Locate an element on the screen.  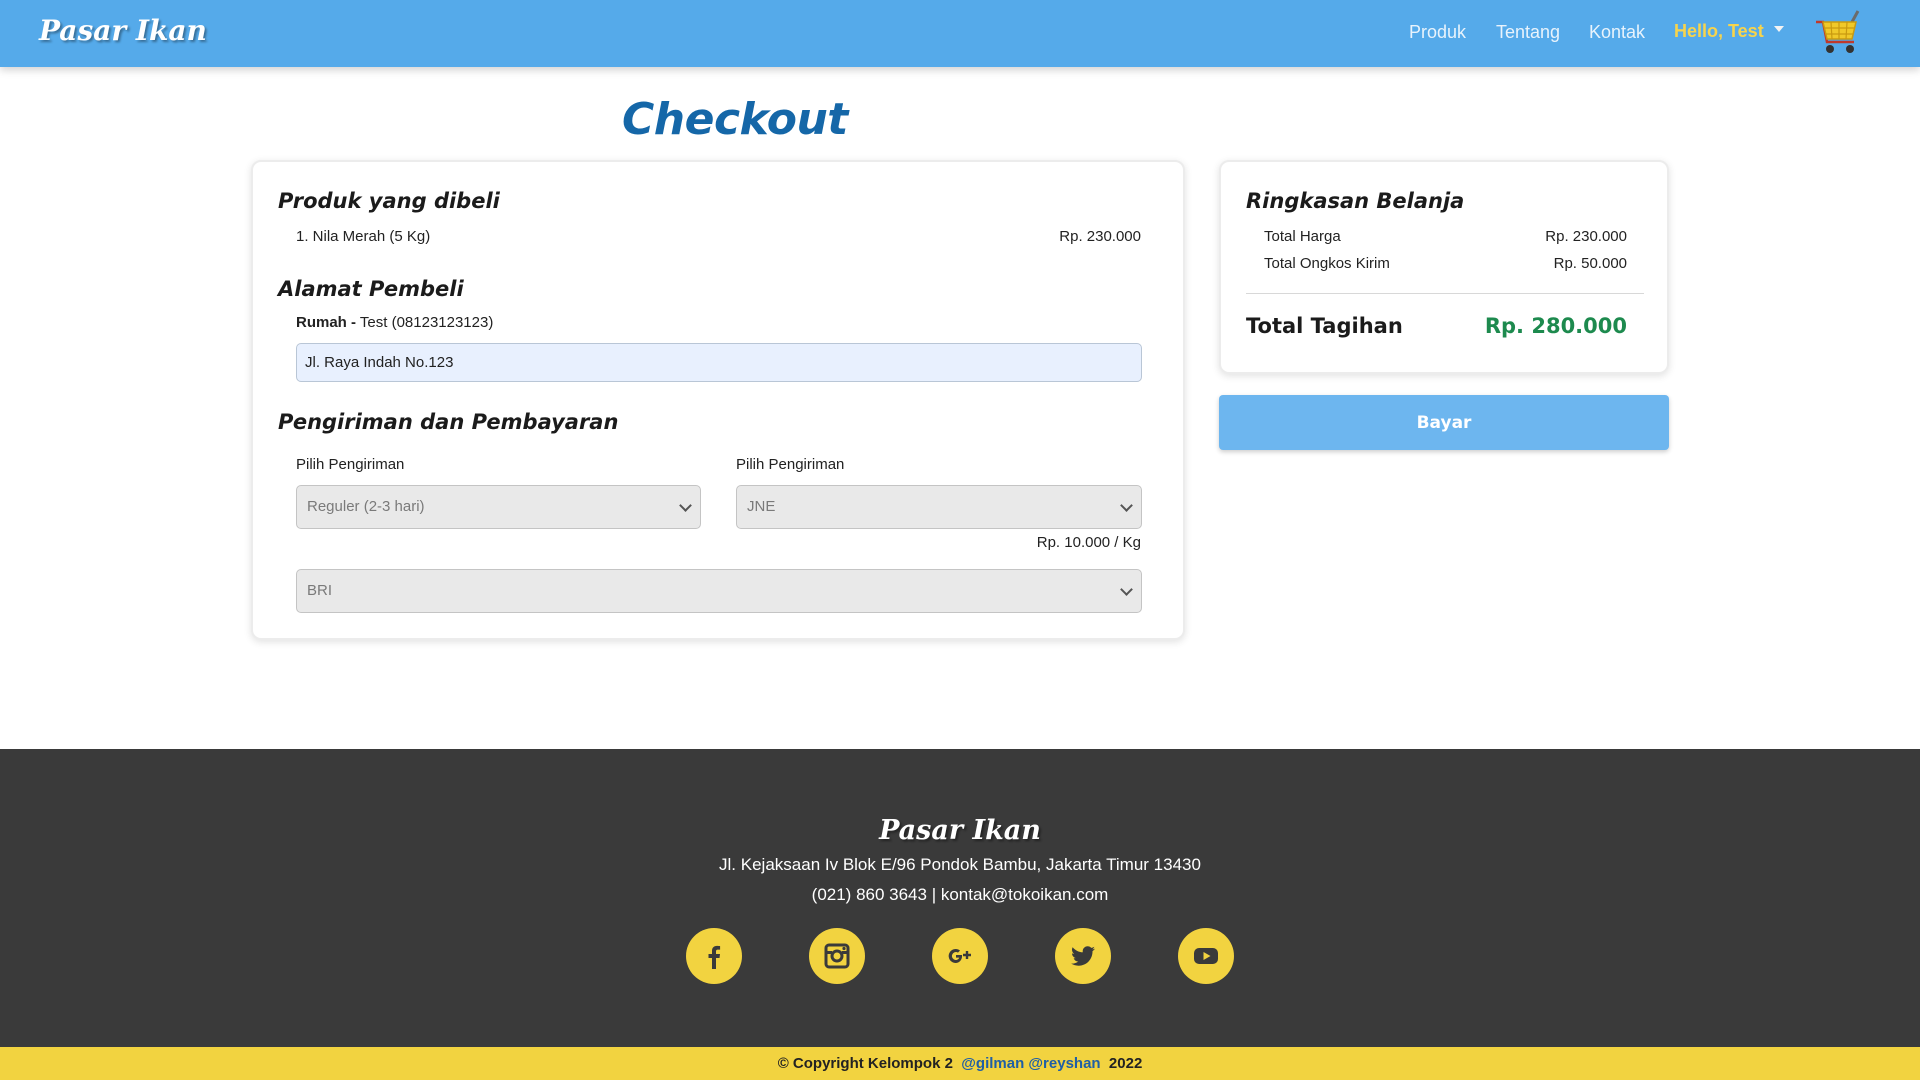
footer-brand: Pasar Ikan is located at coordinates (960, 830).